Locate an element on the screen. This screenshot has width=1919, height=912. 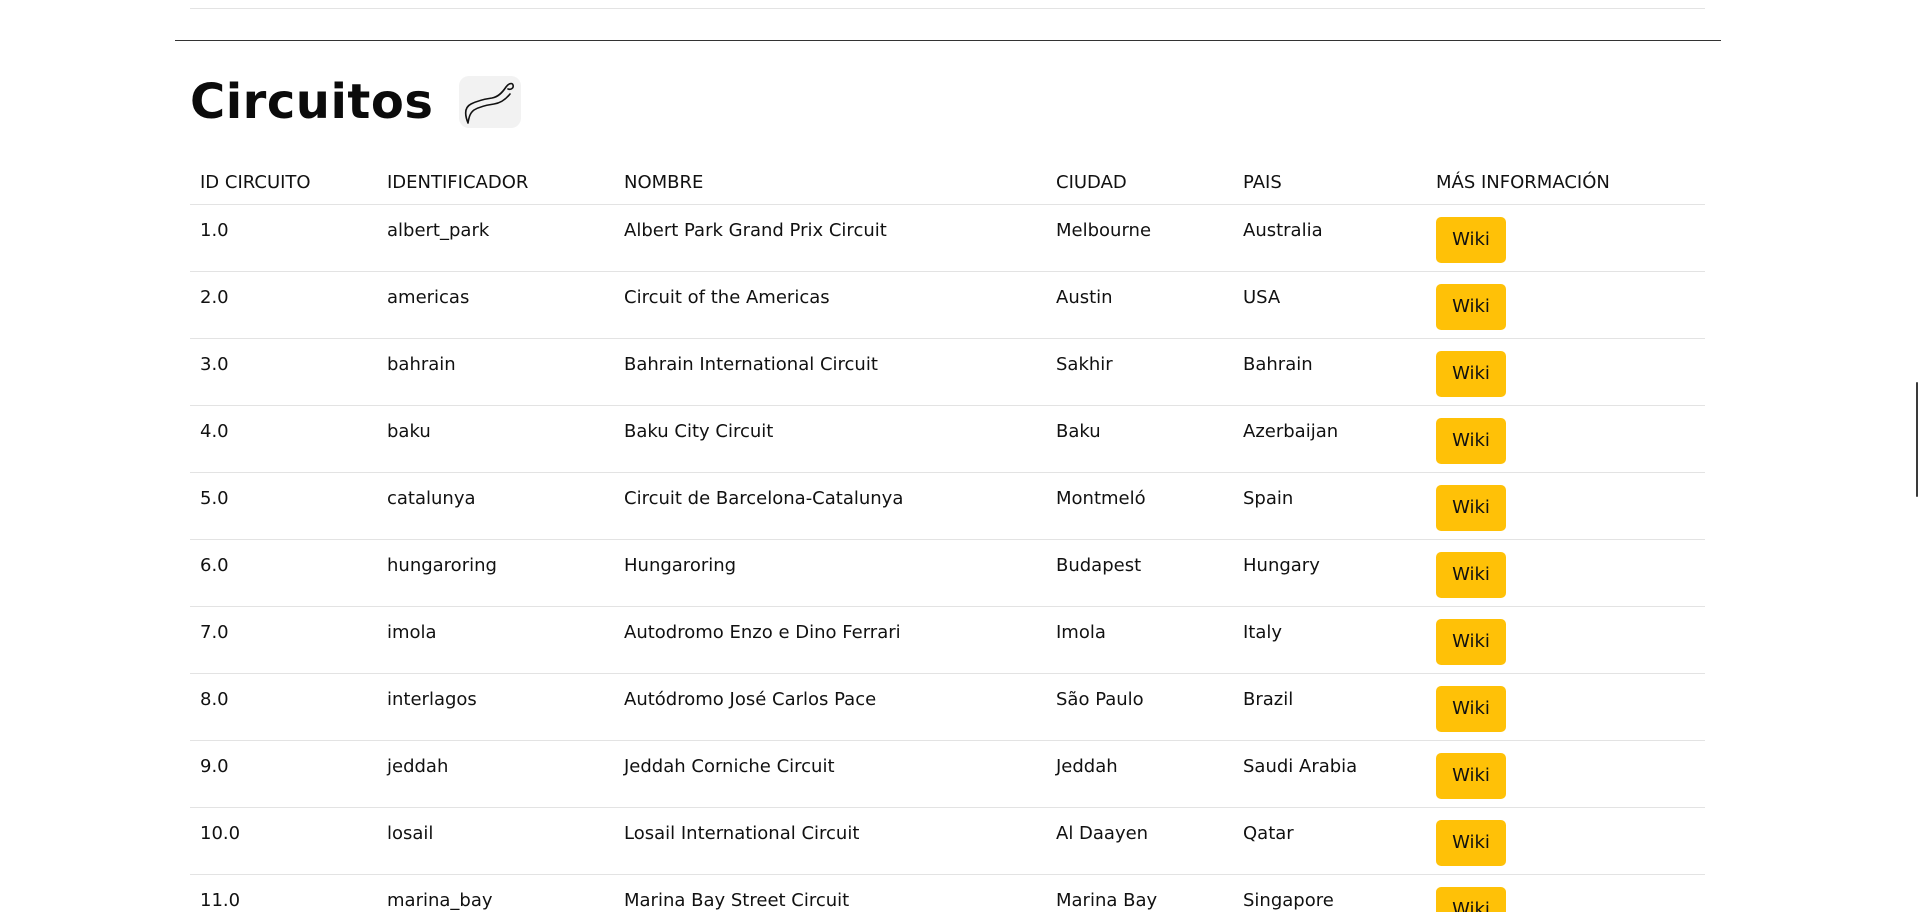
header-ciudad: CIUDAD is located at coordinates (1139, 182).